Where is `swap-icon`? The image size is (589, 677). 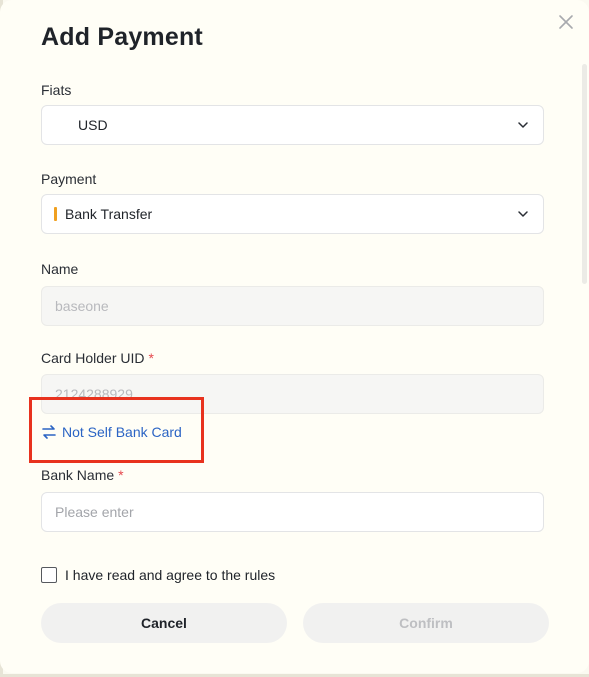 swap-icon is located at coordinates (49, 432).